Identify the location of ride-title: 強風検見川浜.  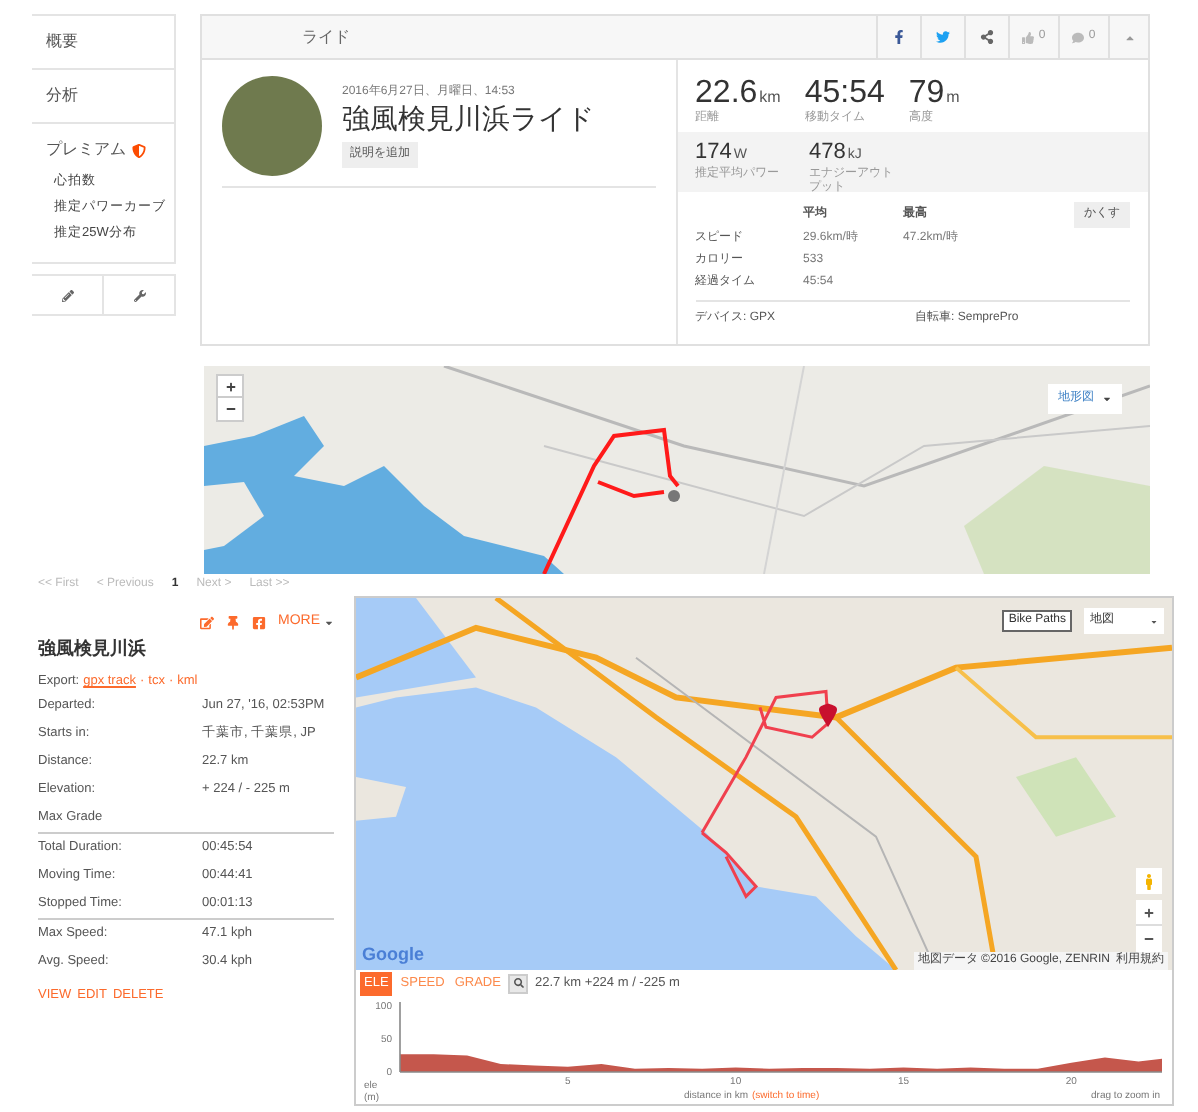
(93, 648).